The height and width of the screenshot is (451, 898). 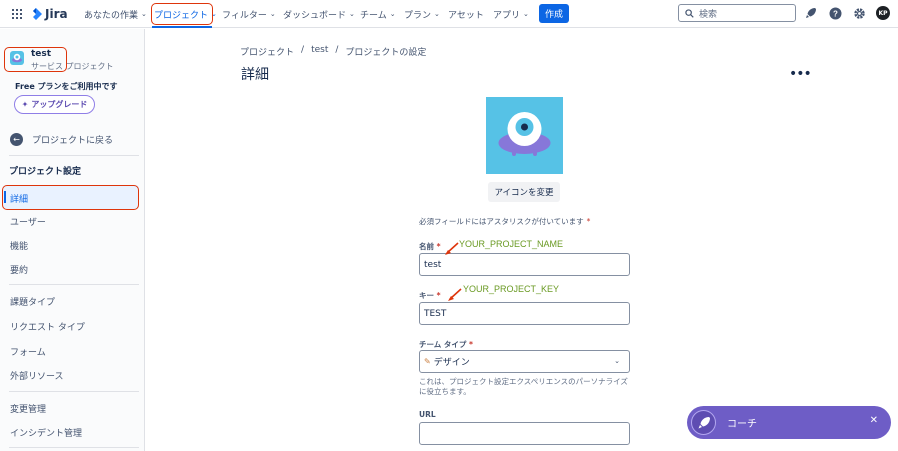 What do you see at coordinates (73, 141) in the screenshot?
I see `back-to-project-label: プロジェクトに戻る` at bounding box center [73, 141].